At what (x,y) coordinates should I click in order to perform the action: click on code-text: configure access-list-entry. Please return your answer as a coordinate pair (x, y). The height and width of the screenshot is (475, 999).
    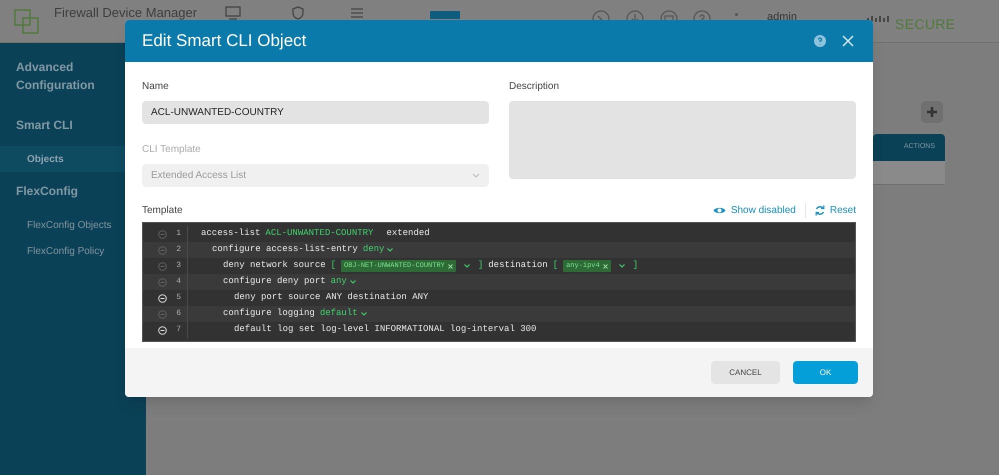
    Looking at the image, I should click on (285, 249).